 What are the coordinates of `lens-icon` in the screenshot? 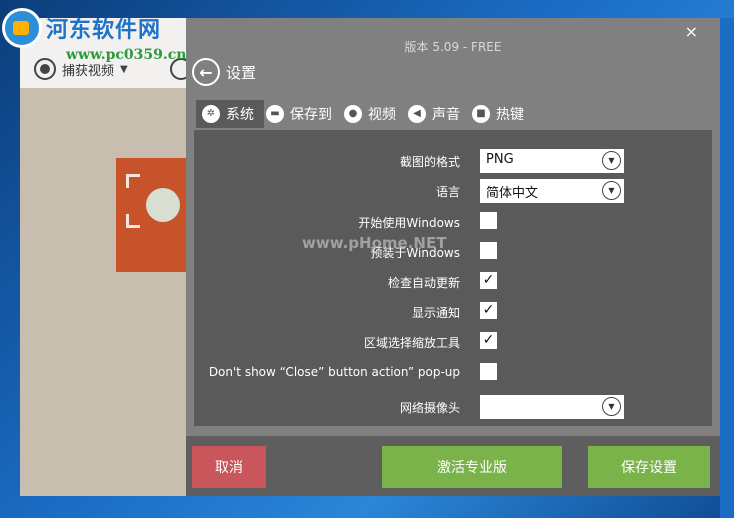 It's located at (163, 205).